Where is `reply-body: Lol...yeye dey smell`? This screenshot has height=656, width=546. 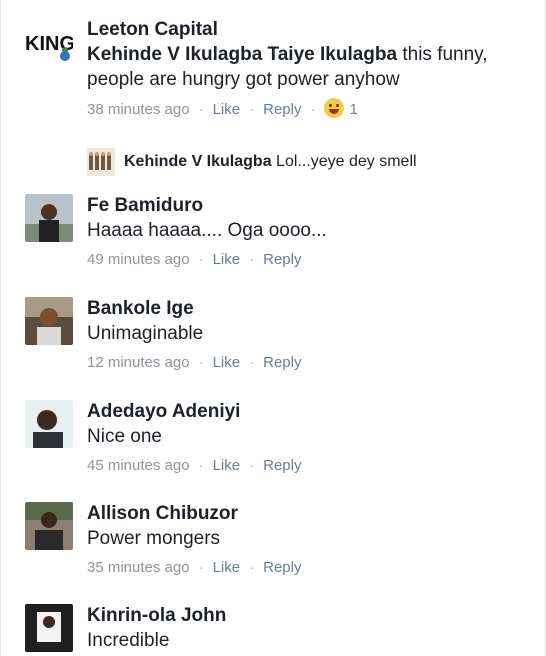
reply-body: Lol...yeye dey smell is located at coordinates (344, 161).